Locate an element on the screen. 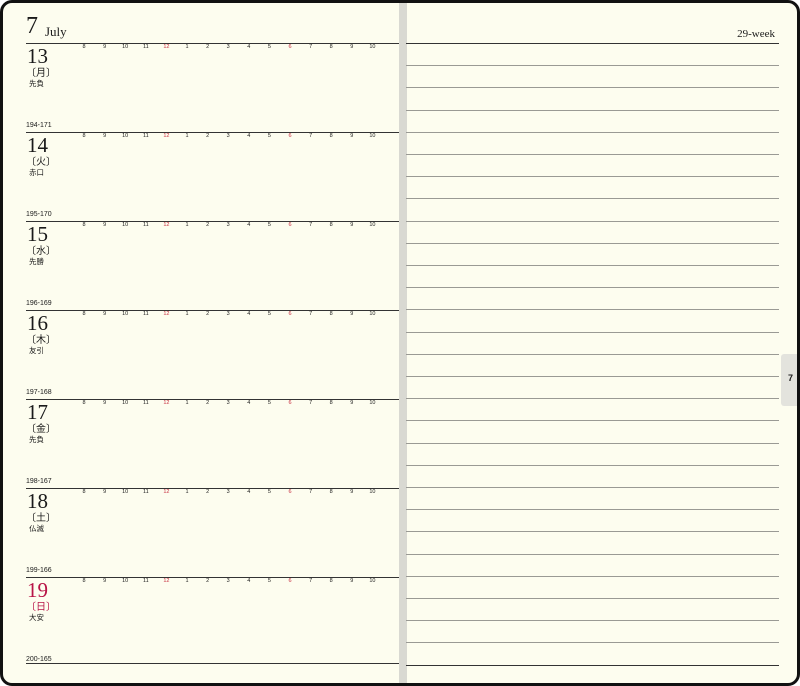 This screenshot has height=686, width=800. day-rokuyo: 赤口 is located at coordinates (36, 172).